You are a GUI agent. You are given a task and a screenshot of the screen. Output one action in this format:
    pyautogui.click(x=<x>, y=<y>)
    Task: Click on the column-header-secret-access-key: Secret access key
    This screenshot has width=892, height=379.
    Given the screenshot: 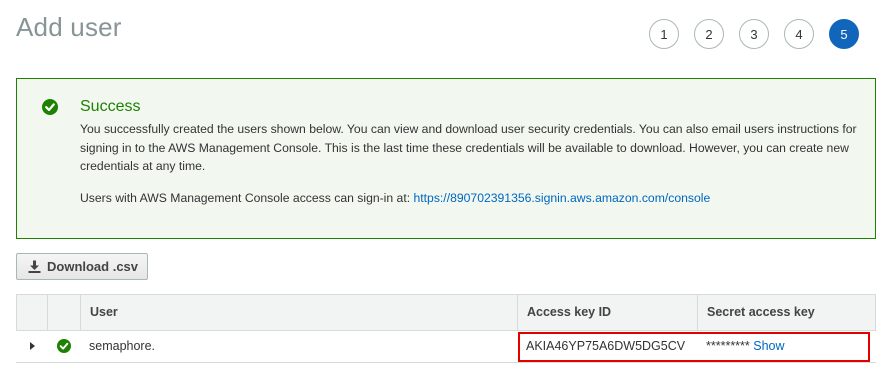 What is the action you would take?
    pyautogui.click(x=786, y=312)
    